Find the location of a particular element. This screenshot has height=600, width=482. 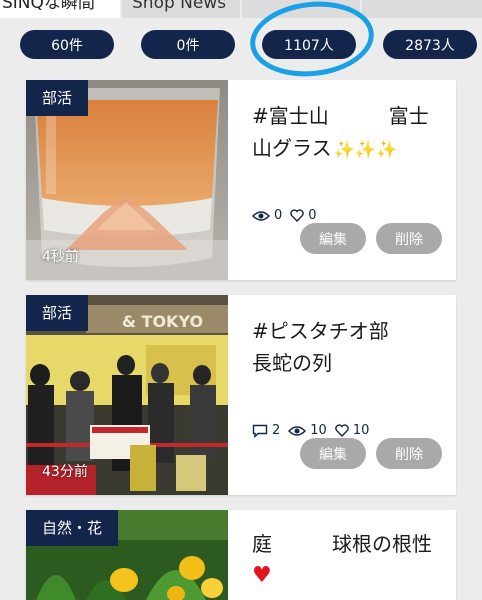

view-count: 0 is located at coordinates (278, 215).